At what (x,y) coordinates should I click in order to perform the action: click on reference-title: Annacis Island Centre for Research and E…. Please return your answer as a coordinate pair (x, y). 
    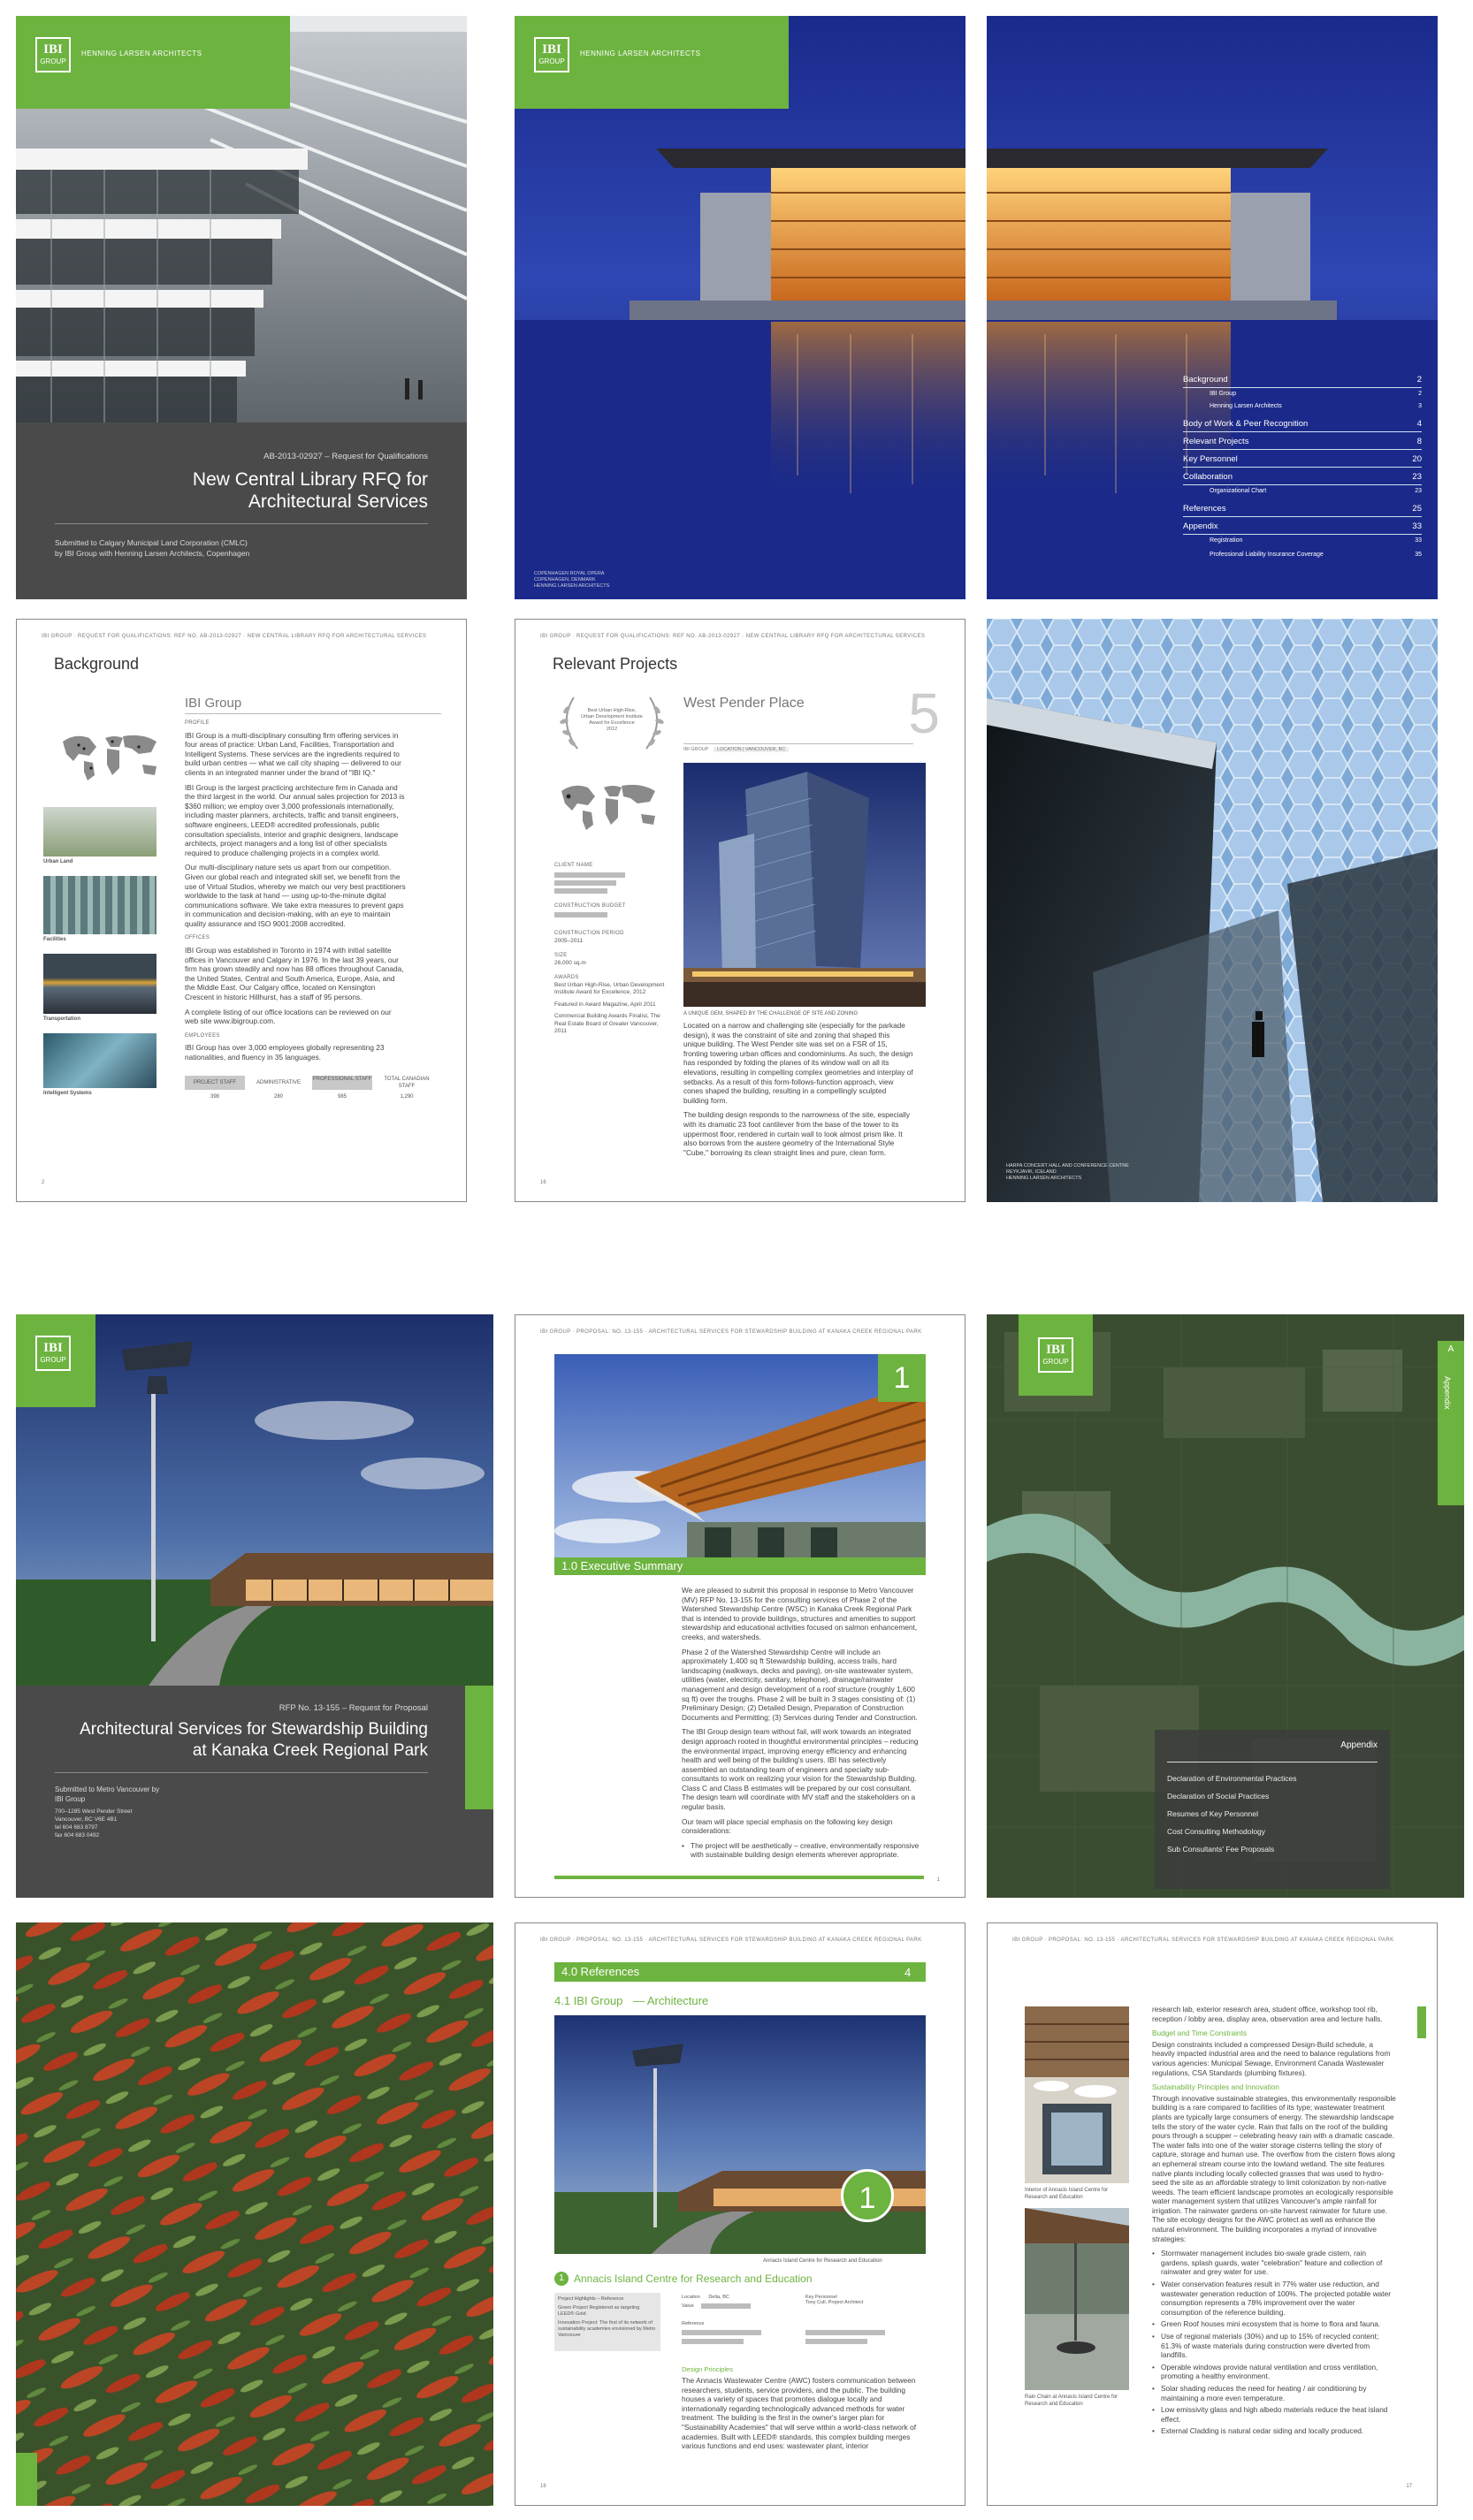
    Looking at the image, I should click on (693, 2279).